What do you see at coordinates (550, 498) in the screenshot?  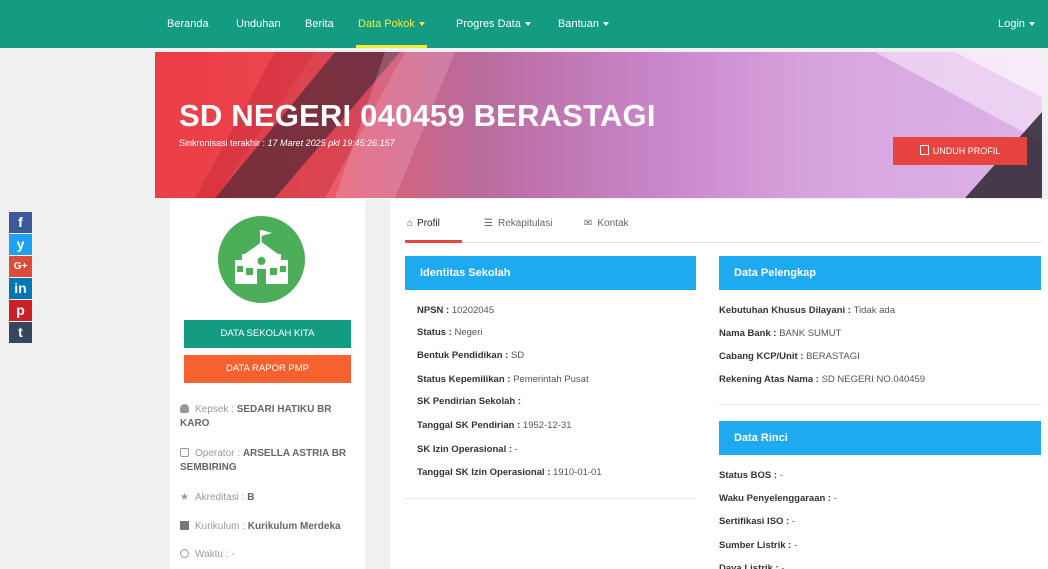 I see `identitas-divider` at bounding box center [550, 498].